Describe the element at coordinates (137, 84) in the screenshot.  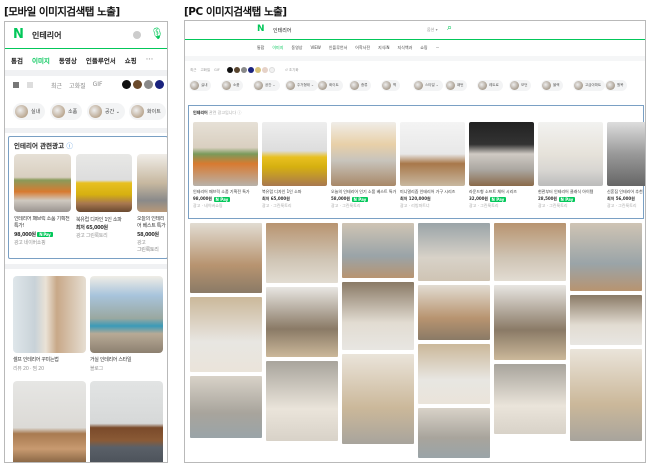
I see `color-brown` at that location.